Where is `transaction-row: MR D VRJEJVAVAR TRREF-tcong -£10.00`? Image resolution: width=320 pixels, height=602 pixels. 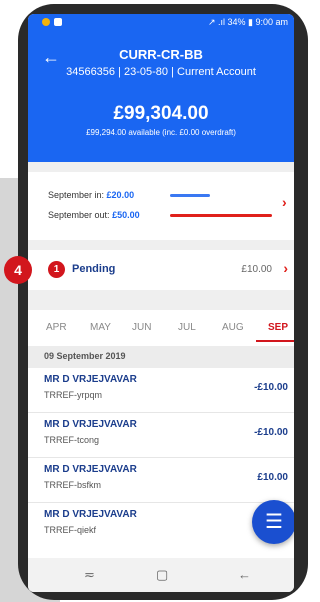
transaction-row: MR D VRJEJVAVAR TRREF-tcong -£10.00 is located at coordinates (161, 435).